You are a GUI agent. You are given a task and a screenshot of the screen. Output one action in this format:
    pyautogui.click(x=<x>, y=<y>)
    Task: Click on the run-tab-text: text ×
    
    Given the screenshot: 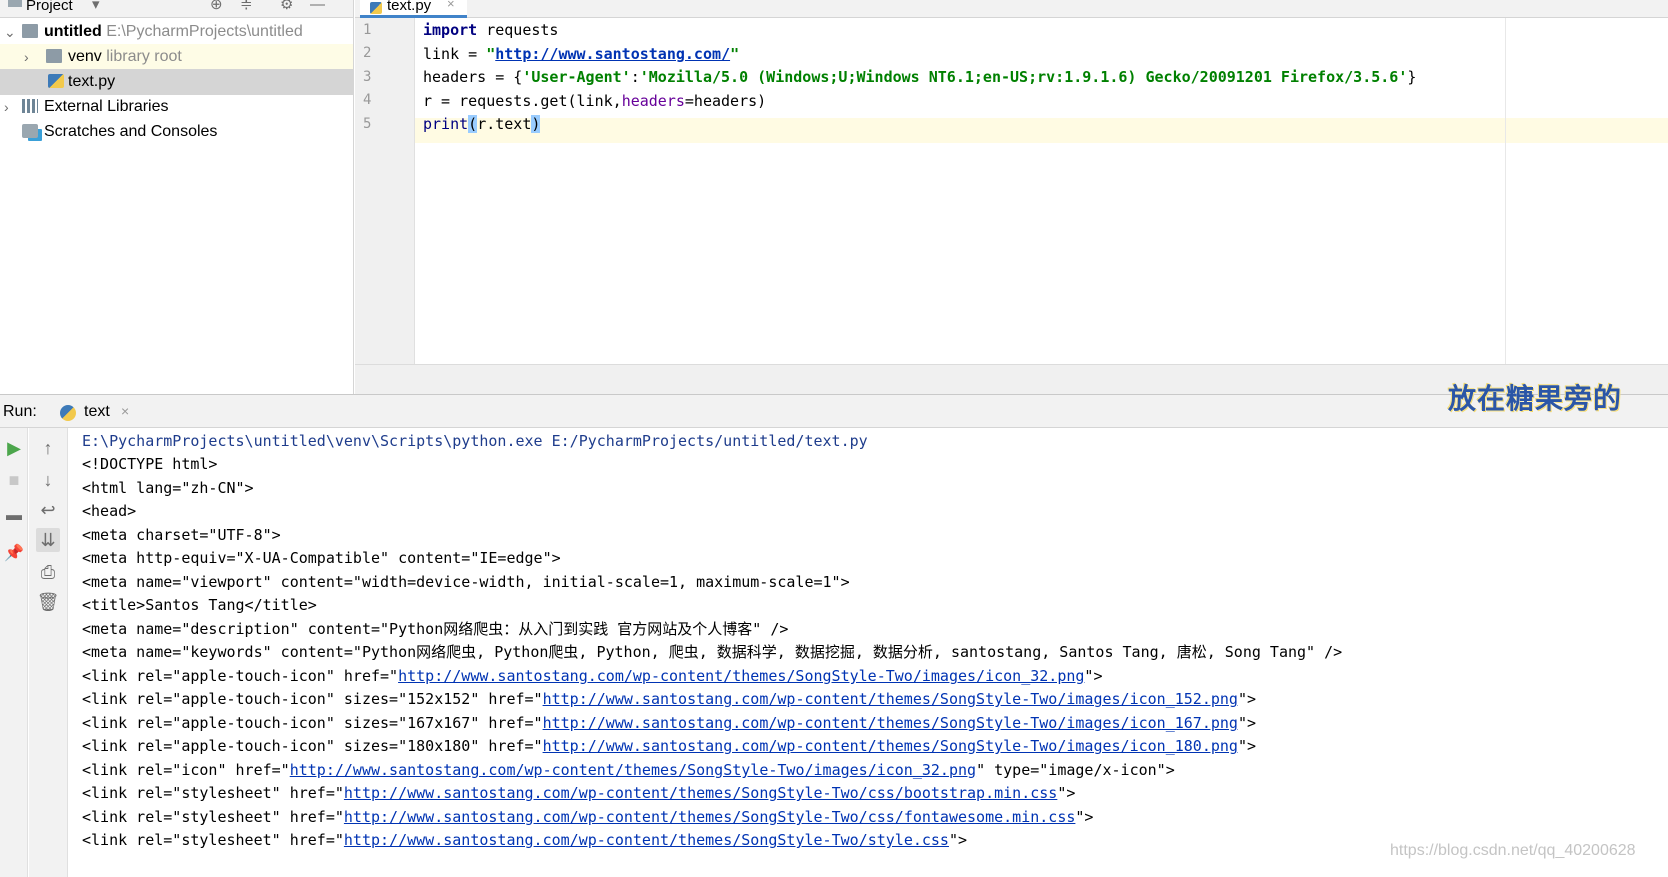 What is the action you would take?
    pyautogui.click(x=97, y=414)
    